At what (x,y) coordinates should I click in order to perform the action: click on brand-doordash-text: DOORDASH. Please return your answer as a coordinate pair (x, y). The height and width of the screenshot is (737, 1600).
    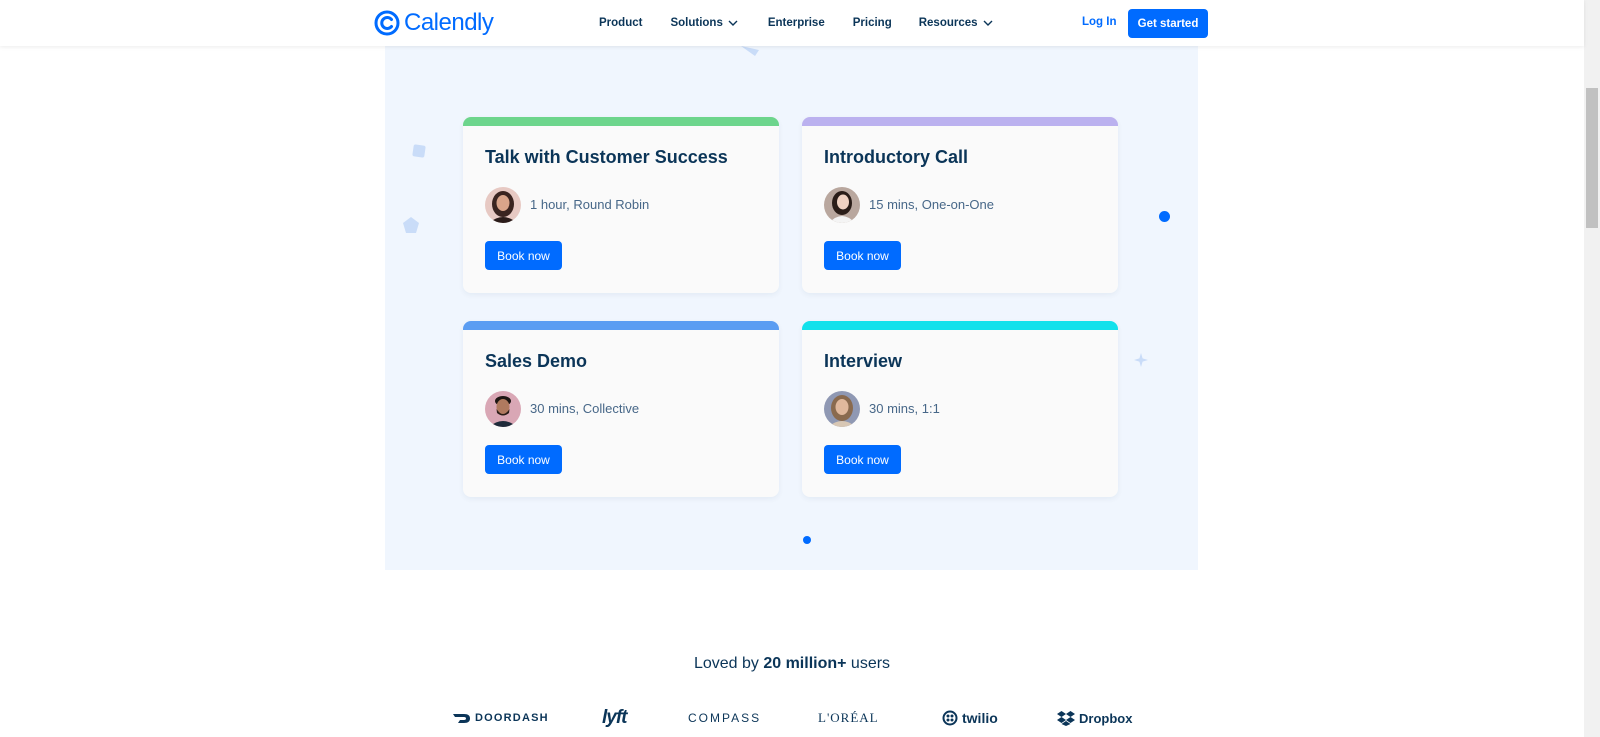
    Looking at the image, I should click on (512, 718).